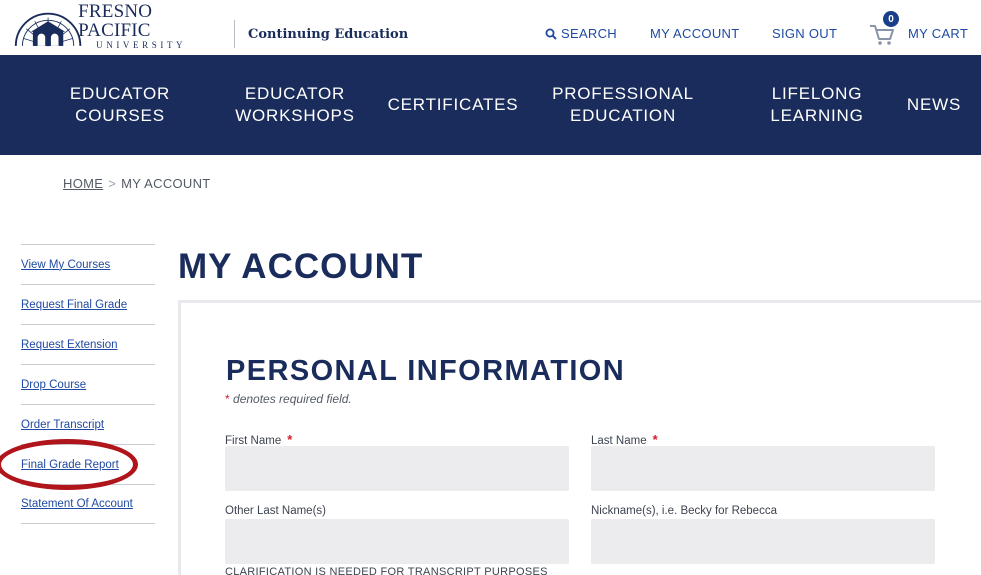 This screenshot has width=981, height=575. Describe the element at coordinates (166, 183) in the screenshot. I see `breadcrumb-current: MY ACCOUNT` at that location.